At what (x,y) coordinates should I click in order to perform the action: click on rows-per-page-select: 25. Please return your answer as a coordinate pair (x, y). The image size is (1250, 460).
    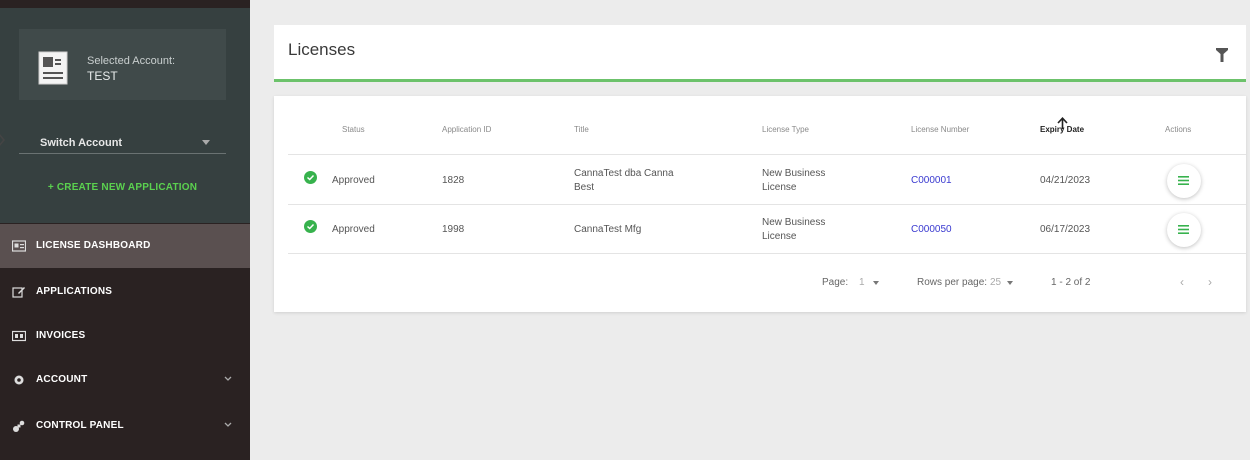
    Looking at the image, I should click on (995, 282).